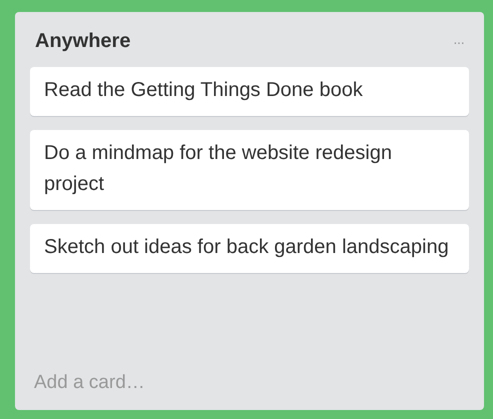 The width and height of the screenshot is (493, 419). Describe the element at coordinates (83, 41) in the screenshot. I see `list-title: Anywhere` at that location.